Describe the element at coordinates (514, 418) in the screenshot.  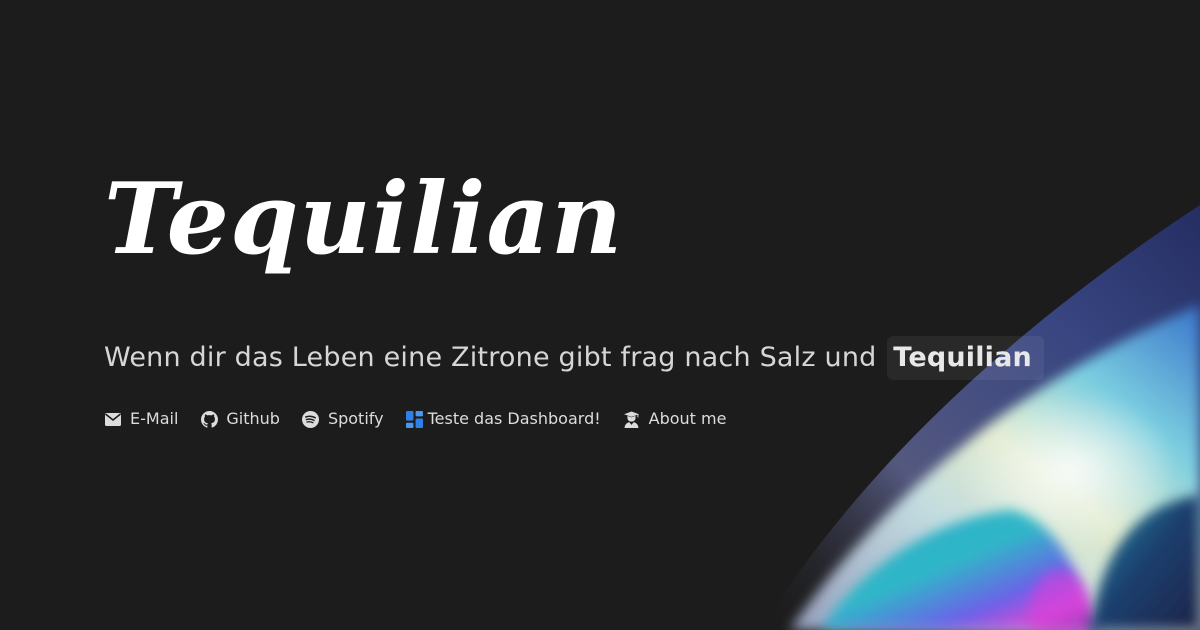
I see `dashboard-link-label: Teste das Dashboard!` at that location.